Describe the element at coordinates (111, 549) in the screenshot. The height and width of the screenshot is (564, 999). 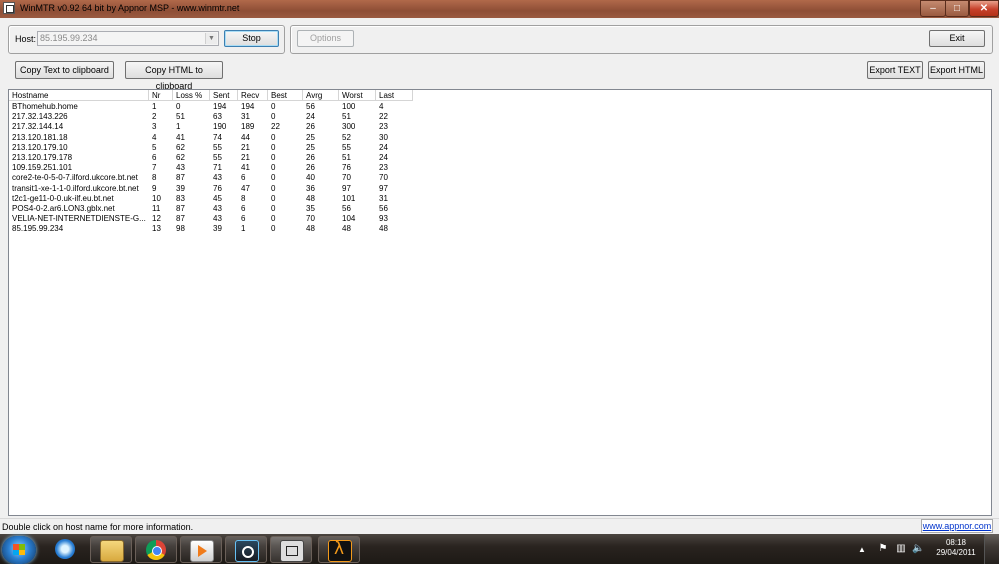
I see `taskbar-file-explorer` at that location.